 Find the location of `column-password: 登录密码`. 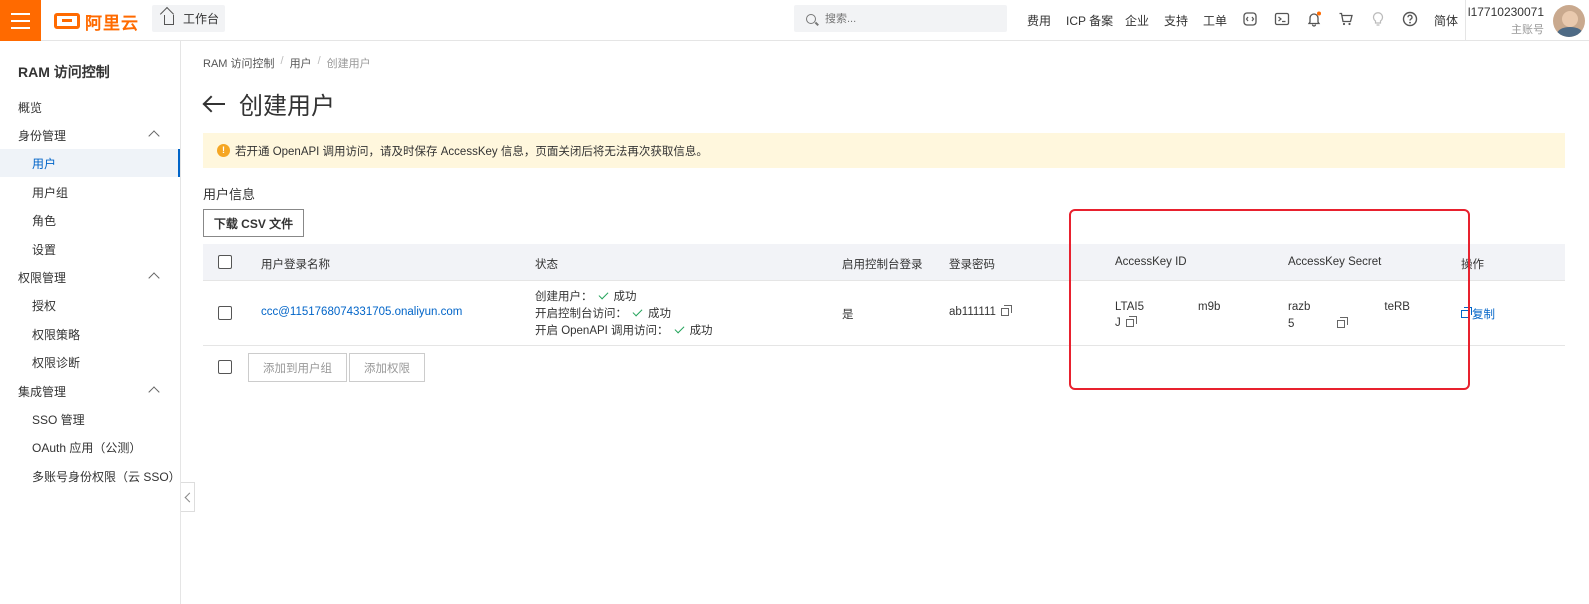

column-password: 登录密码 is located at coordinates (972, 265).